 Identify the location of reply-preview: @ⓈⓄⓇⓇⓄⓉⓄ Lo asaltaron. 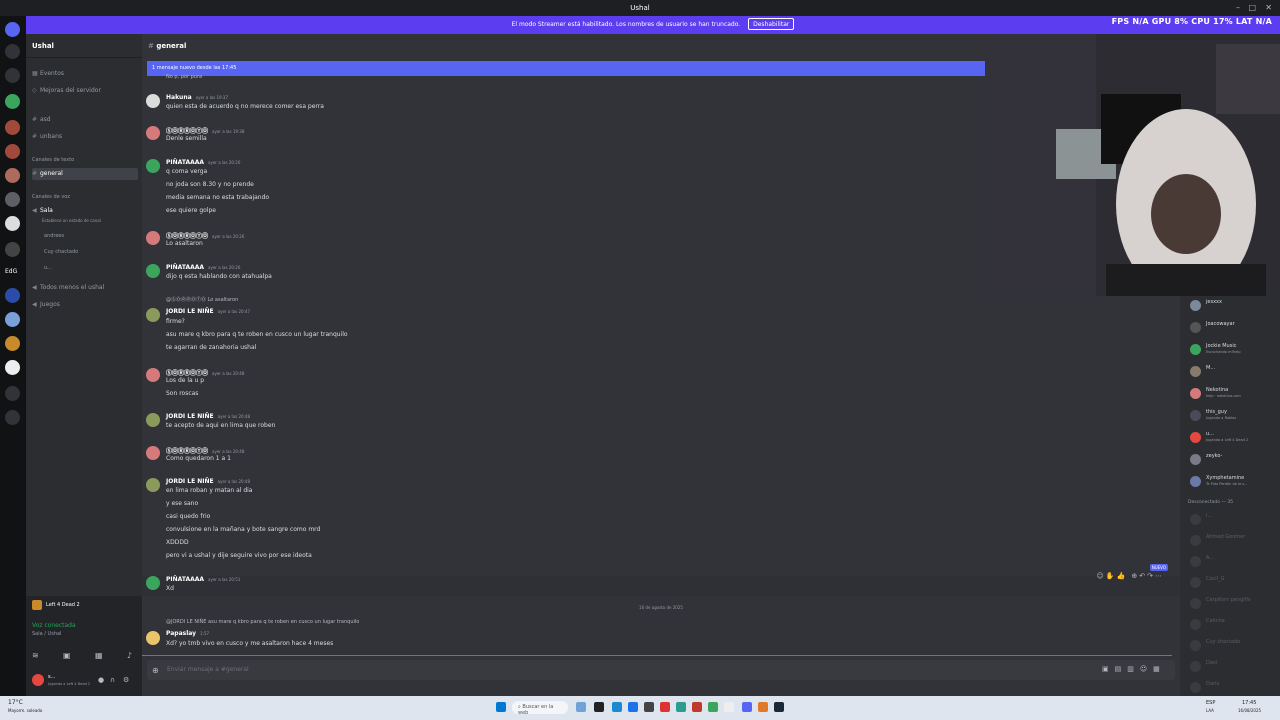
(202, 299).